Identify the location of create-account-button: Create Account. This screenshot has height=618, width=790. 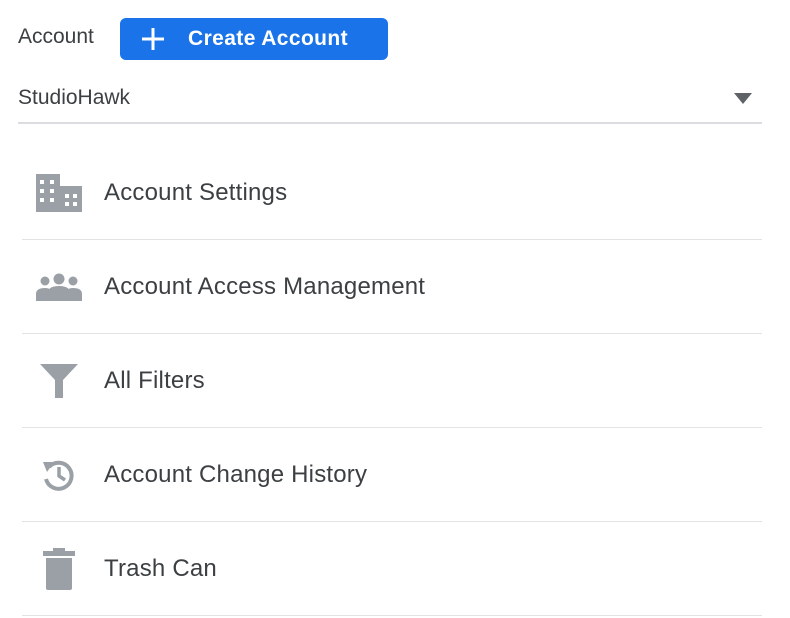
(254, 39).